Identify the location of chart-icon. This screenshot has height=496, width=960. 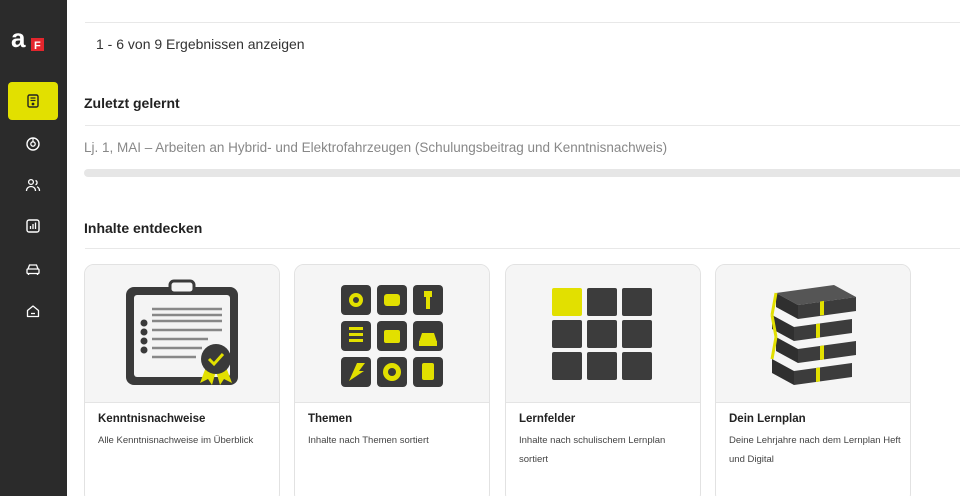
(33, 226).